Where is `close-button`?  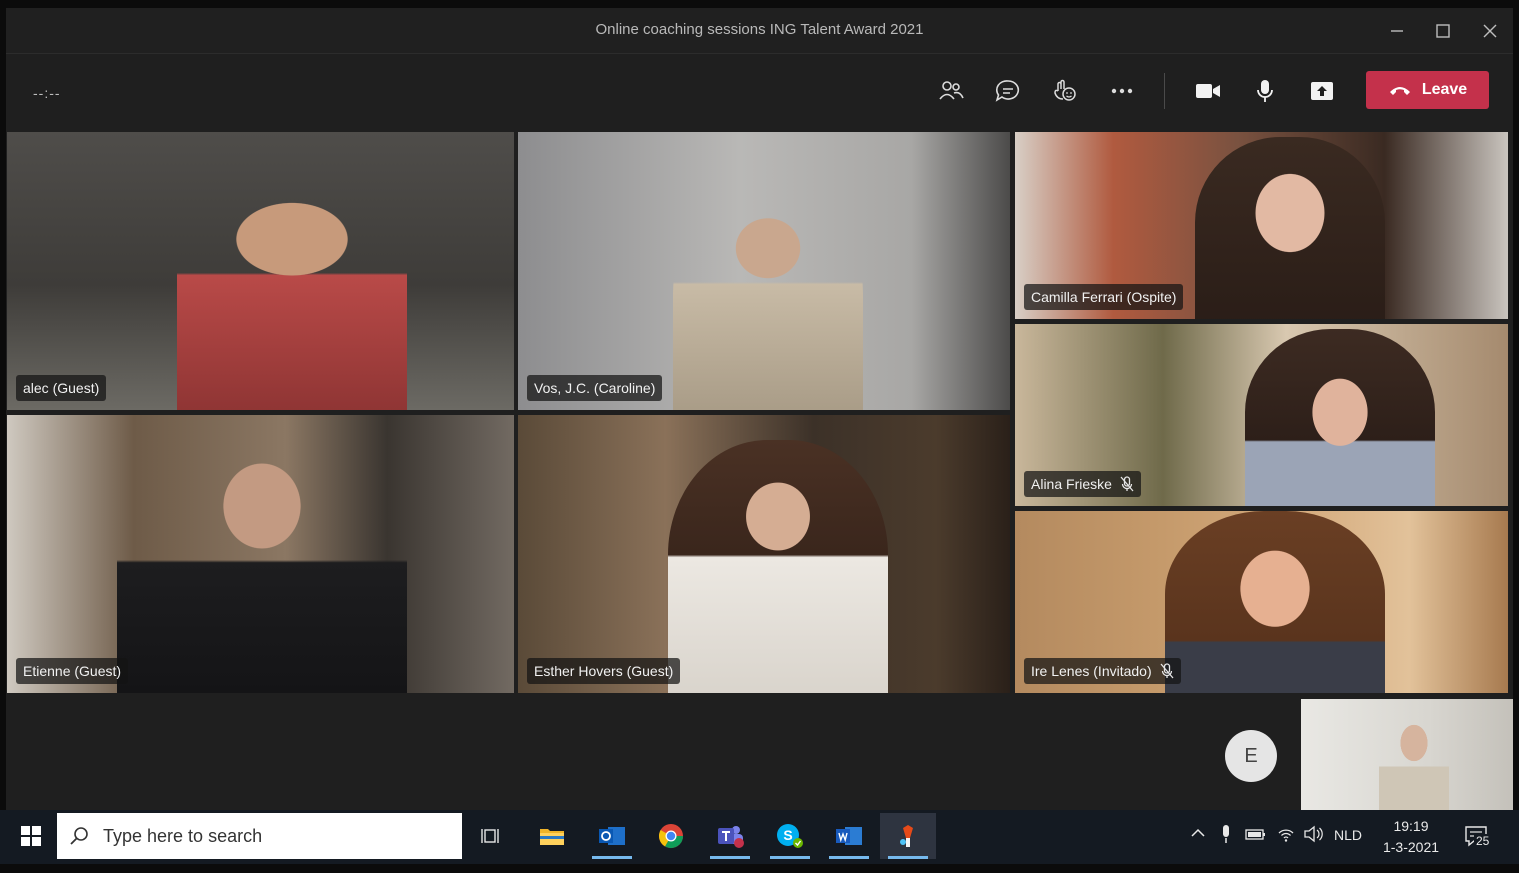 close-button is located at coordinates (1490, 31).